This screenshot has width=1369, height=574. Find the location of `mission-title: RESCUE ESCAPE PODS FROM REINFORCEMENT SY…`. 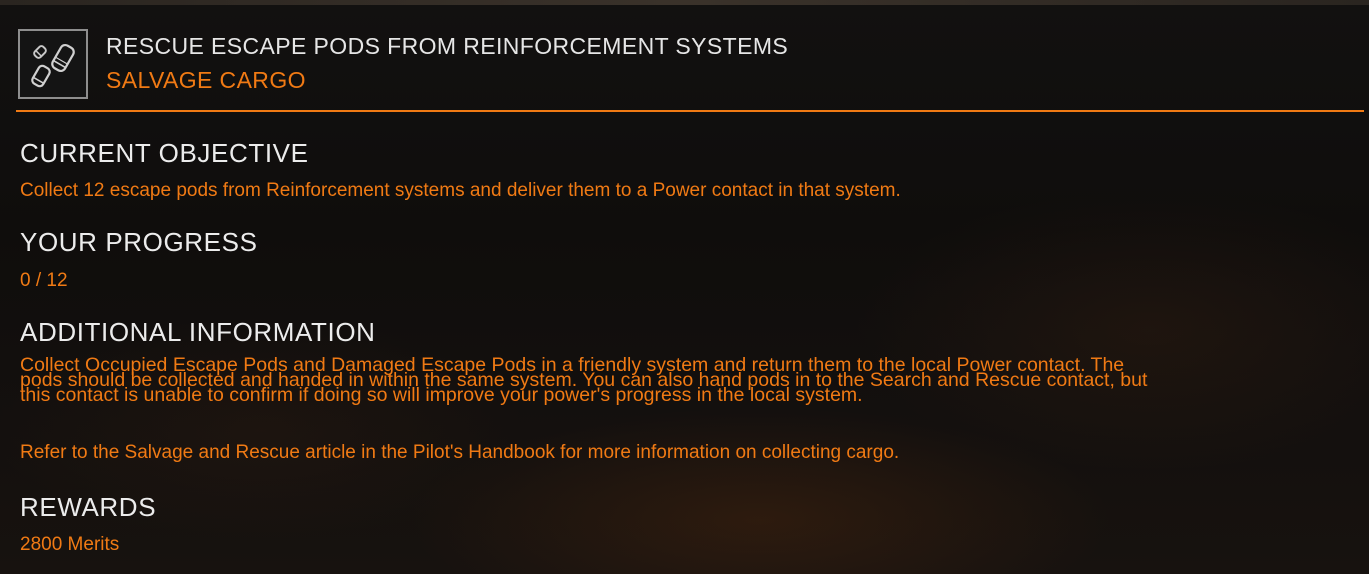

mission-title: RESCUE ESCAPE PODS FROM REINFORCEMENT SY… is located at coordinates (447, 46).